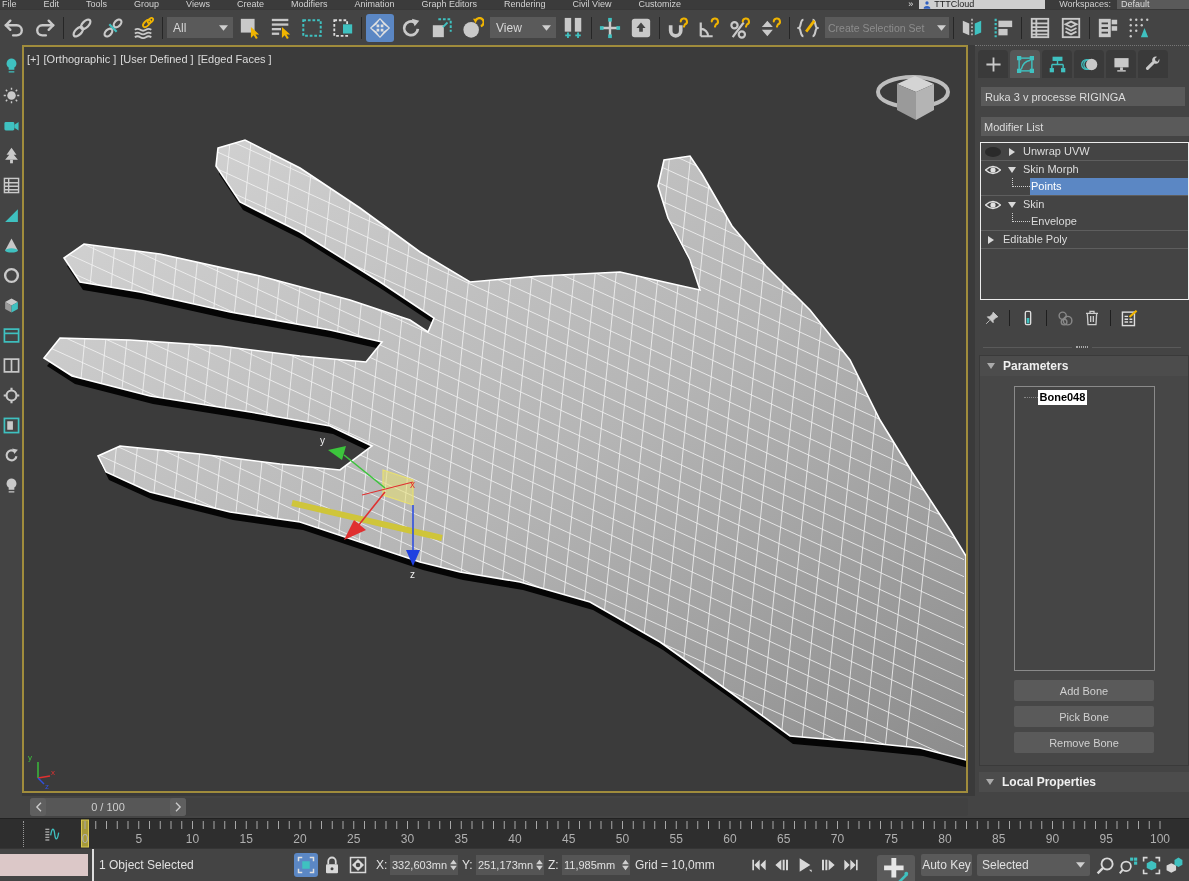  Describe the element at coordinates (380, 27) in the screenshot. I see `move-tool-button` at that location.